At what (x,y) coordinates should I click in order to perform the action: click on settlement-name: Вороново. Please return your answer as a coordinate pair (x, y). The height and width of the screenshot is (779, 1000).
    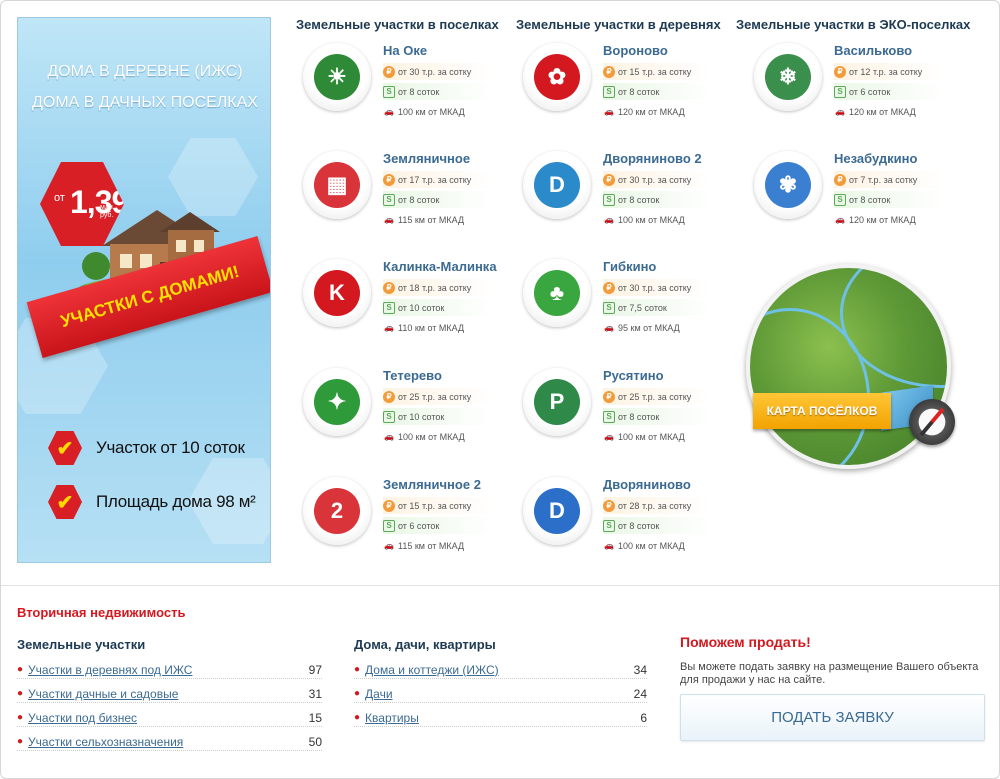
    Looking at the image, I should click on (635, 50).